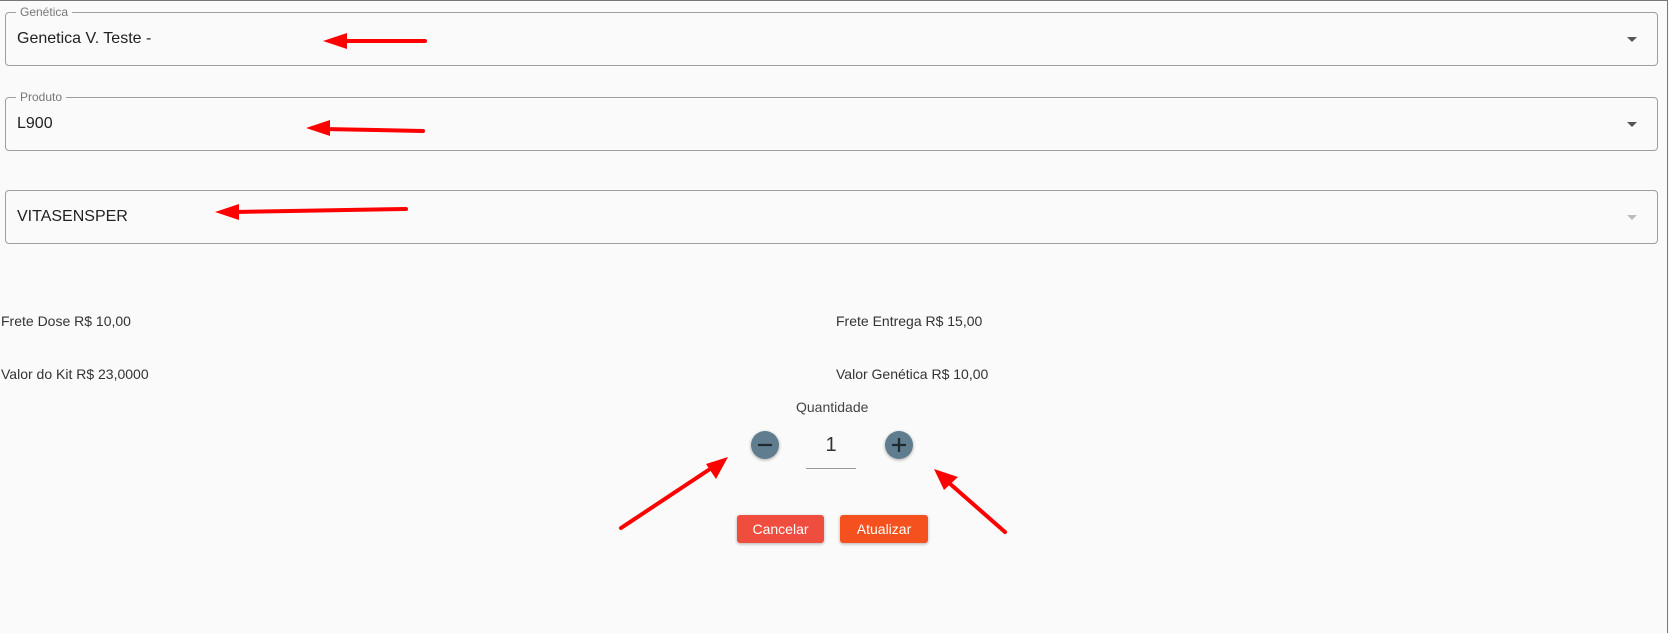 The width and height of the screenshot is (1669, 634). What do you see at coordinates (832, 407) in the screenshot?
I see `quantity-label: Quantidade` at bounding box center [832, 407].